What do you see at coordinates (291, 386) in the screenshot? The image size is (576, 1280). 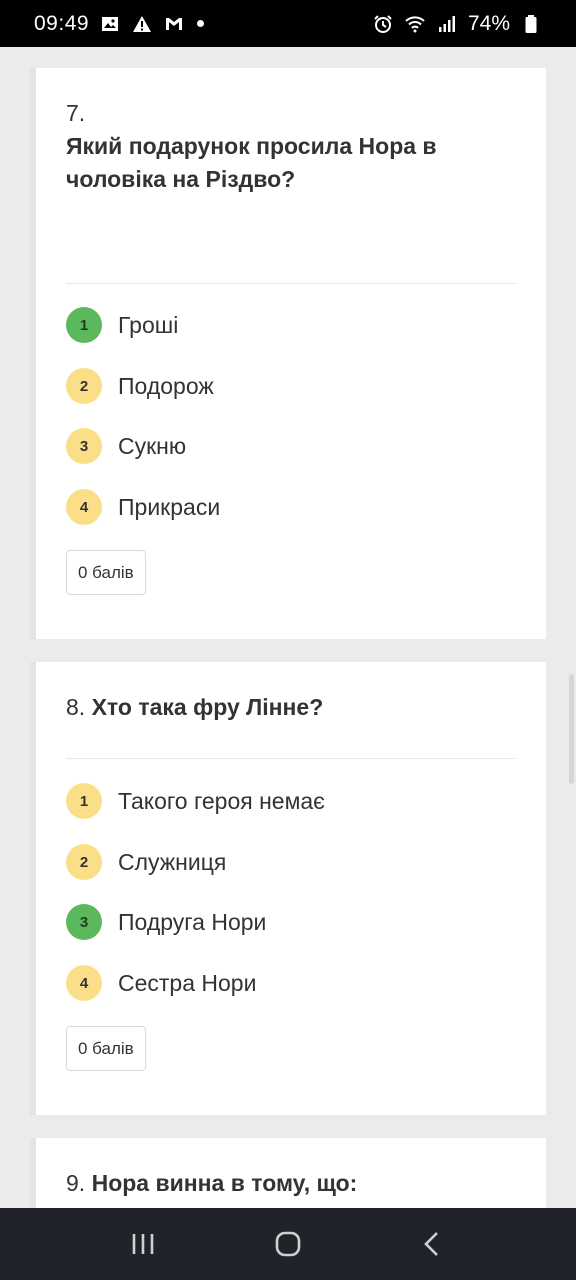 I see `answer-option: 2 Подорож` at bounding box center [291, 386].